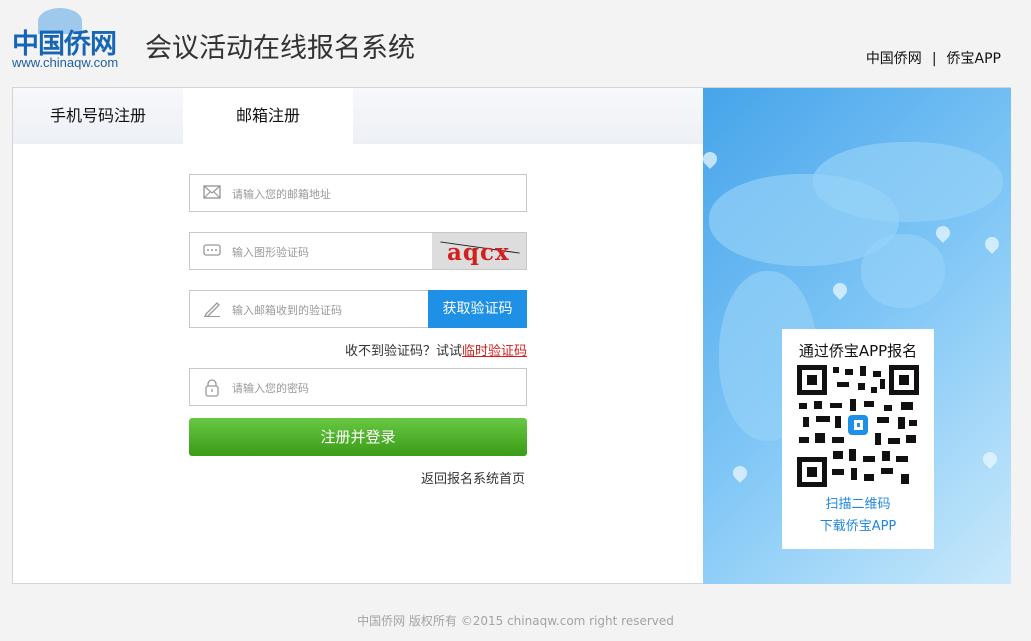 The image size is (1031, 641). I want to click on captcha-text: aqcx, so click(478, 252).